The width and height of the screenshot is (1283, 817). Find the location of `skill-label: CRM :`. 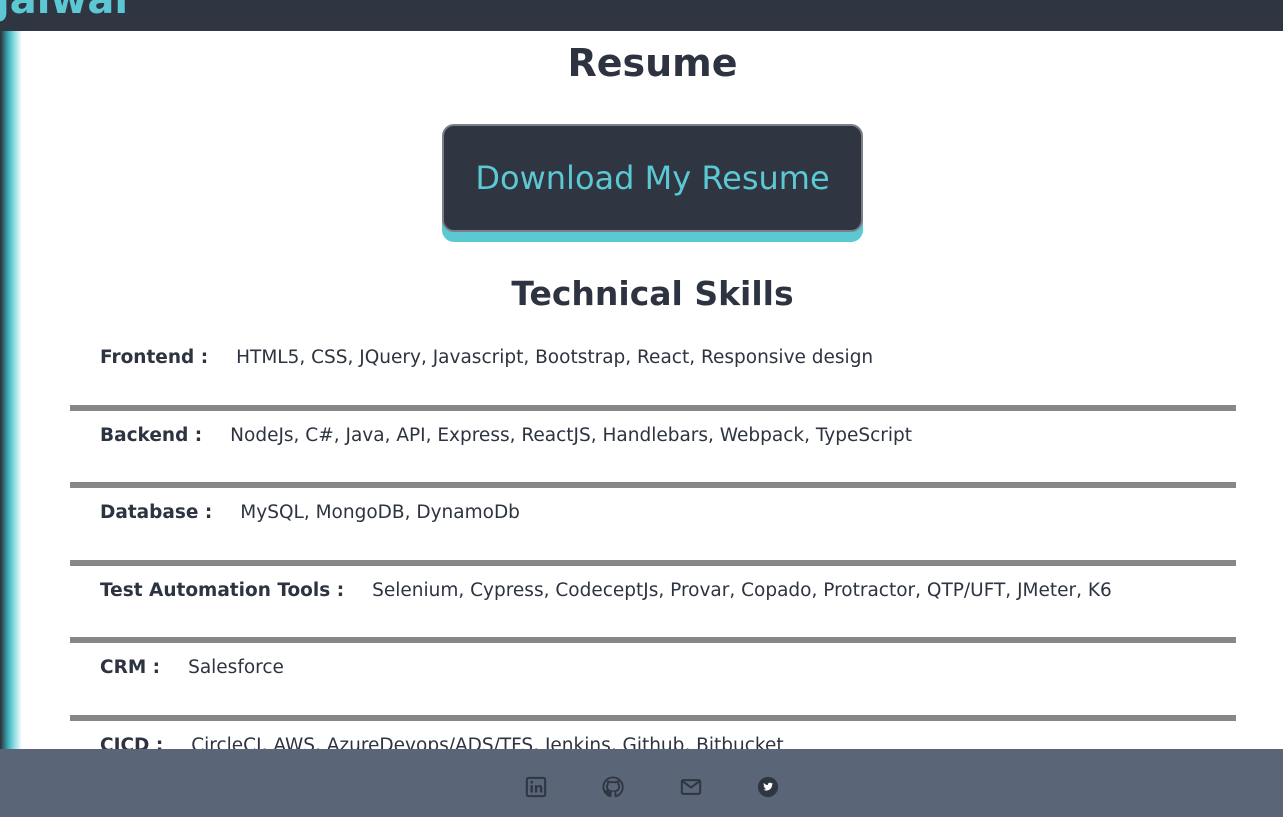

skill-label: CRM : is located at coordinates (130, 667).